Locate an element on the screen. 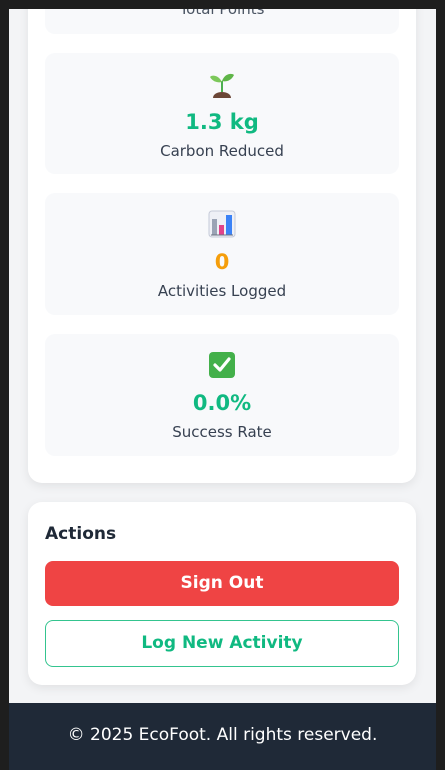 This screenshot has width=445, height=770. footer: © 2025 EcoFoot. All rights reserved. is located at coordinates (222, 736).